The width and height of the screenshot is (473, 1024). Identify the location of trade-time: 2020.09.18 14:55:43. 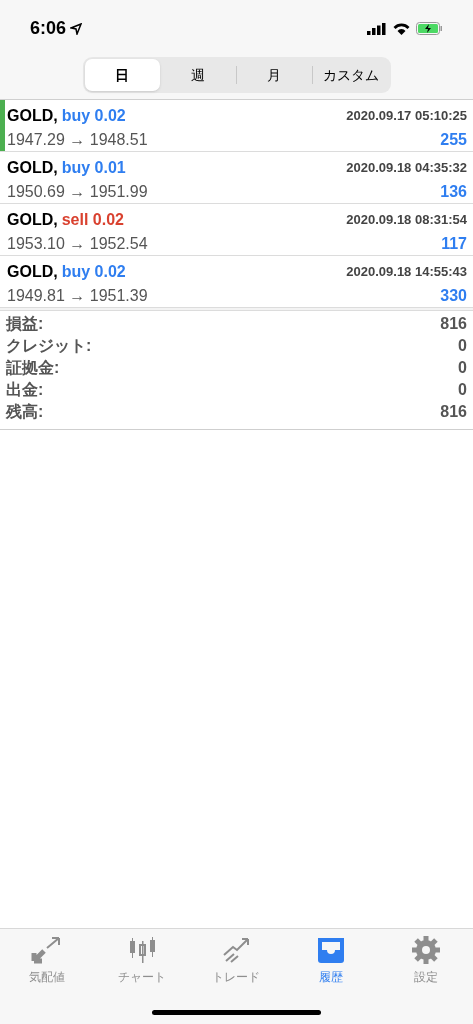
(406, 272).